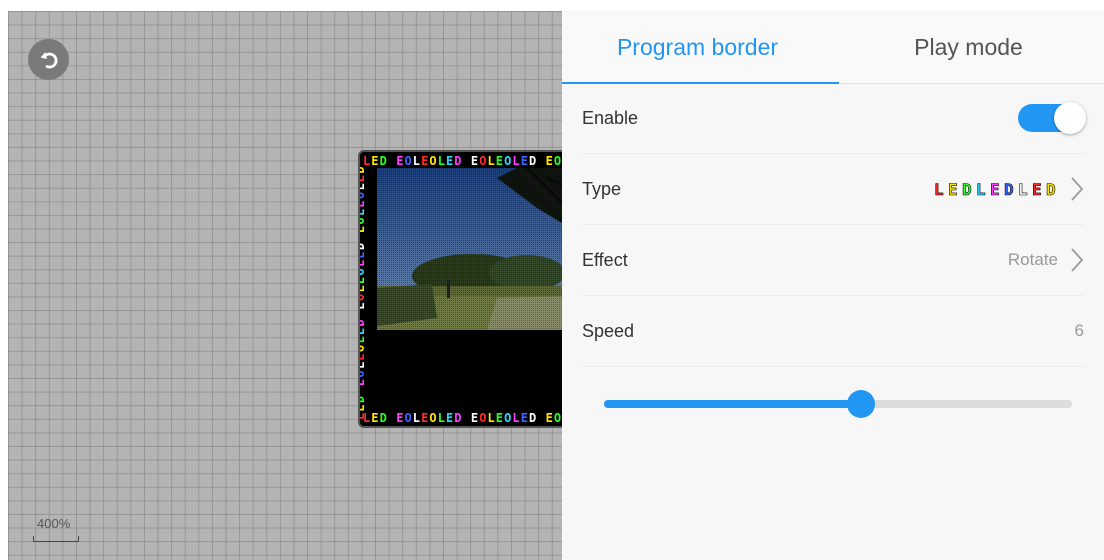 The height and width of the screenshot is (560, 1104). I want to click on effect-label: Effect, so click(605, 259).